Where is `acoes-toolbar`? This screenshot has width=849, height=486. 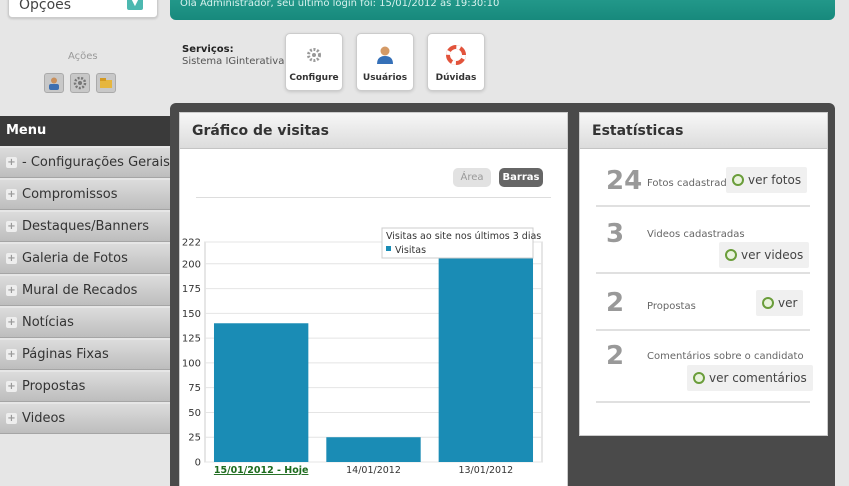 acoes-toolbar is located at coordinates (80, 83).